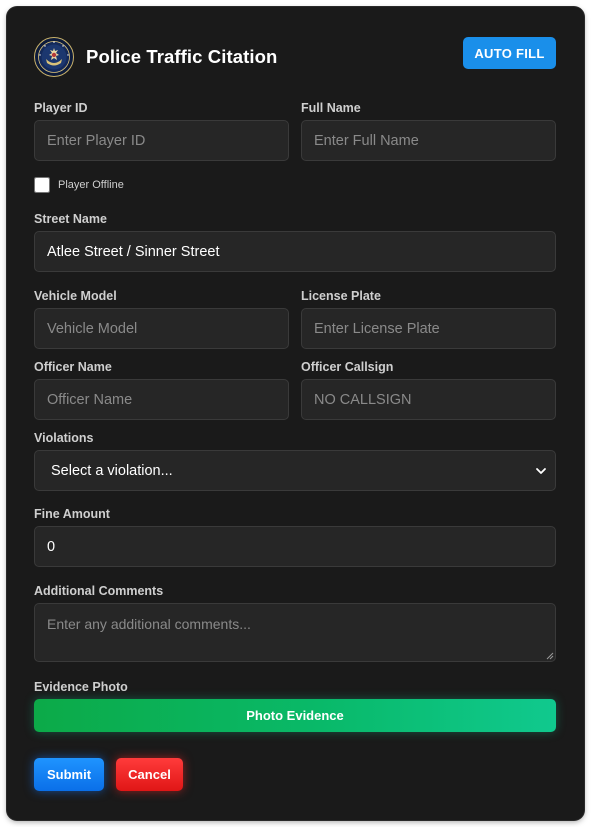 The height and width of the screenshot is (827, 593). I want to click on full-name-input, so click(428, 140).